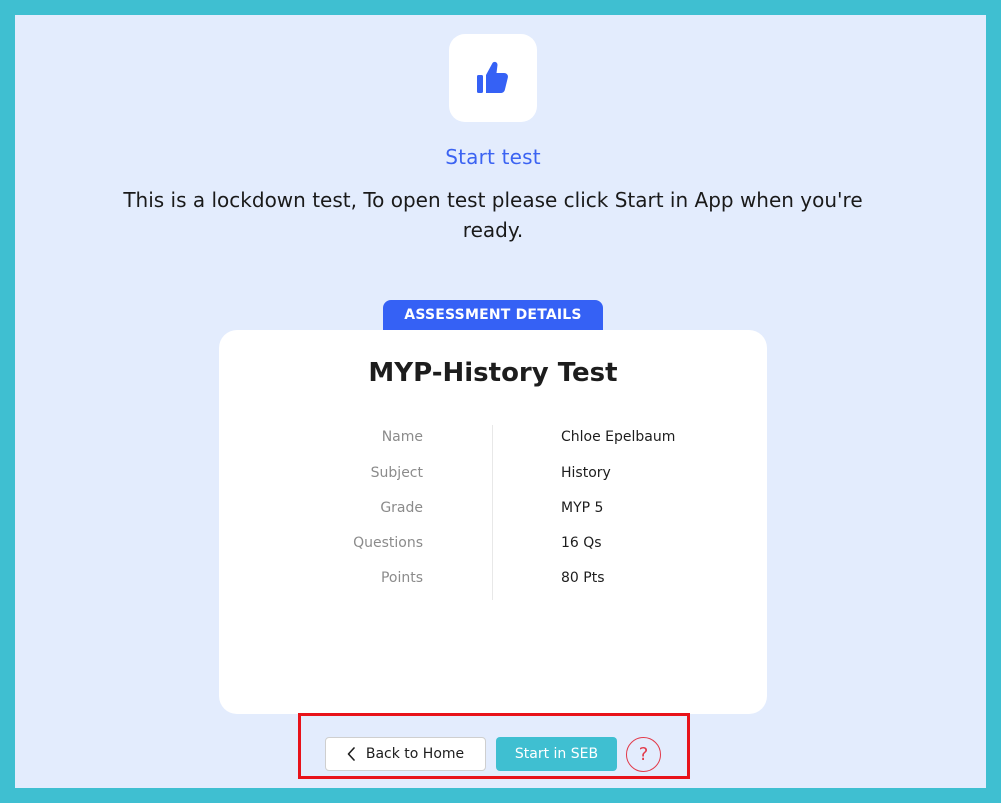 The image size is (1001, 803). What do you see at coordinates (556, 754) in the screenshot?
I see `start-in-seb-button: Start in SEB` at bounding box center [556, 754].